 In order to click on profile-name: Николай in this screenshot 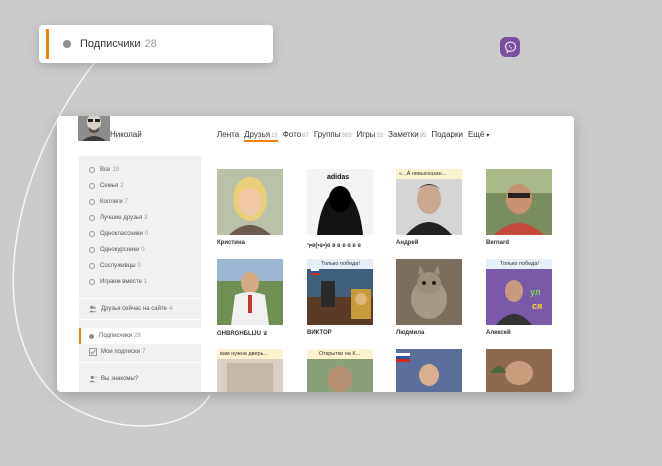, I will do `click(126, 134)`.